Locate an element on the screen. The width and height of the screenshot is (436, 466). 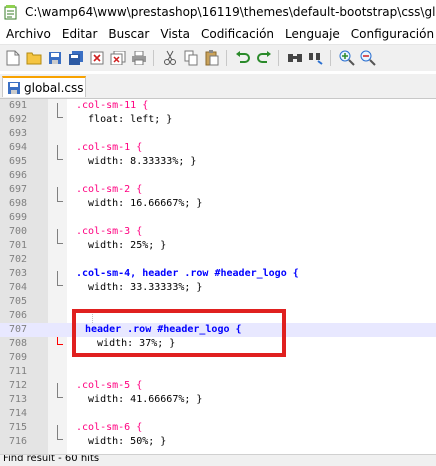
line-number: 708 is located at coordinates (17, 343).